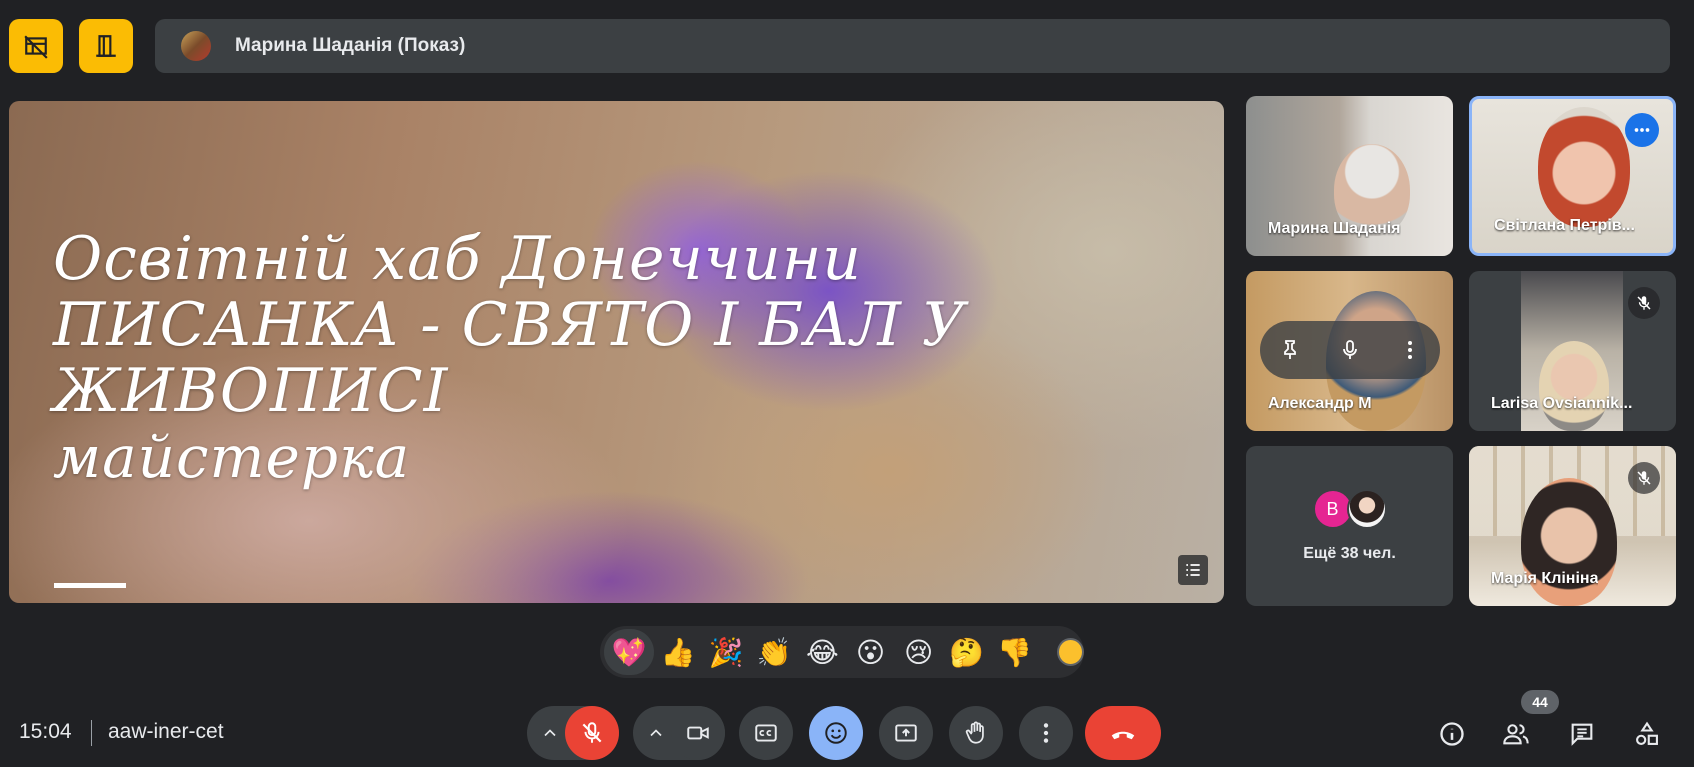  I want to click on more-horizontal-icon, so click(1642, 130).